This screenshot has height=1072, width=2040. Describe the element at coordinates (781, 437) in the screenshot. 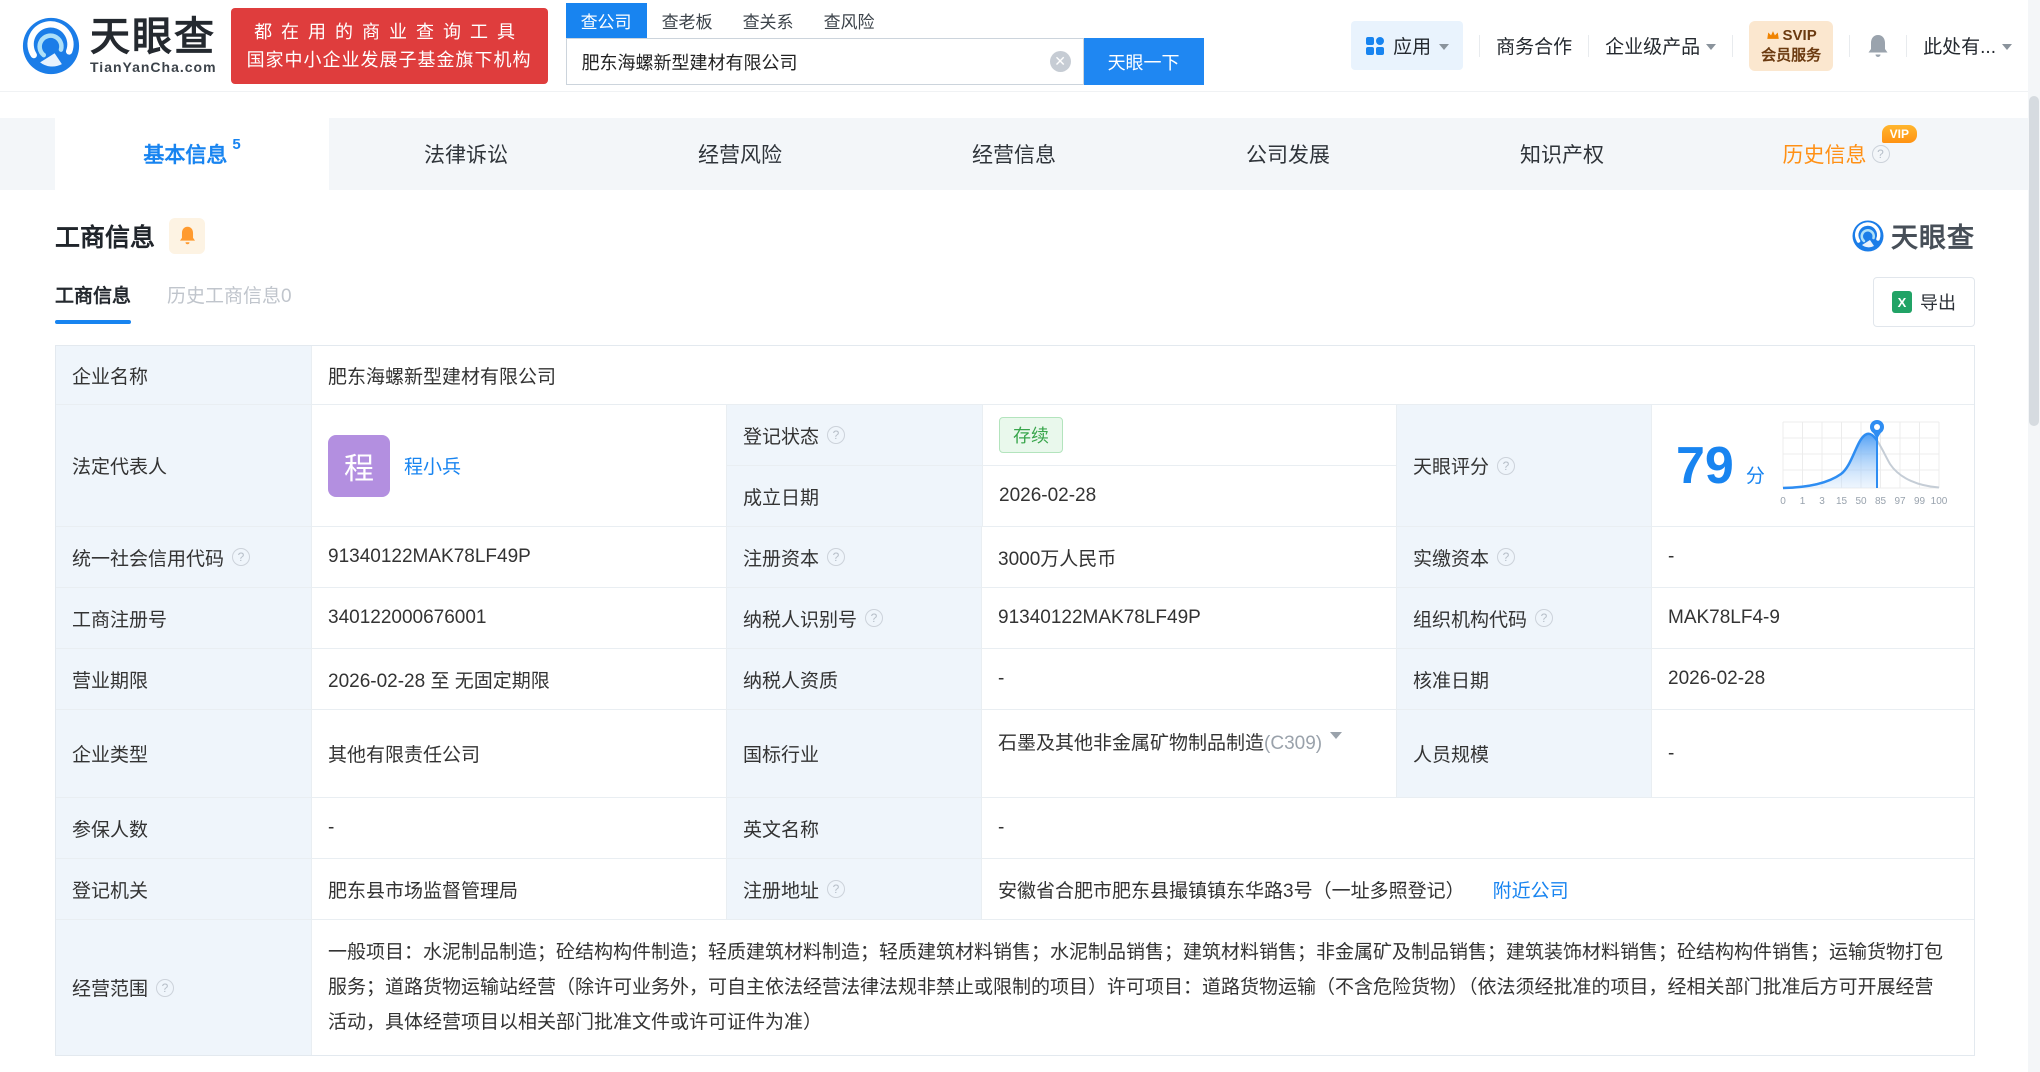

I see `reg-status-label: 登记状态` at that location.